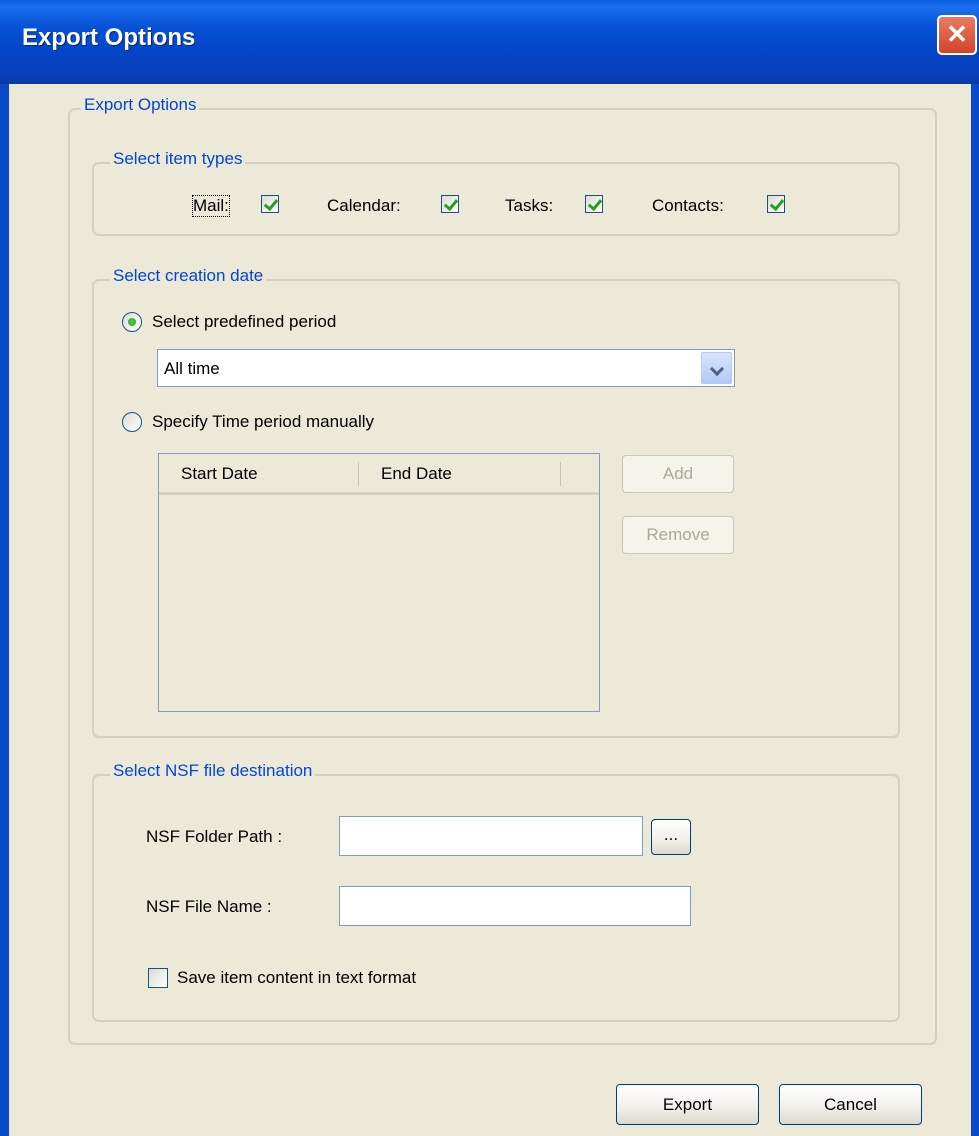  Describe the element at coordinates (296, 978) in the screenshot. I see `text-format-label: Save item content in text format` at that location.